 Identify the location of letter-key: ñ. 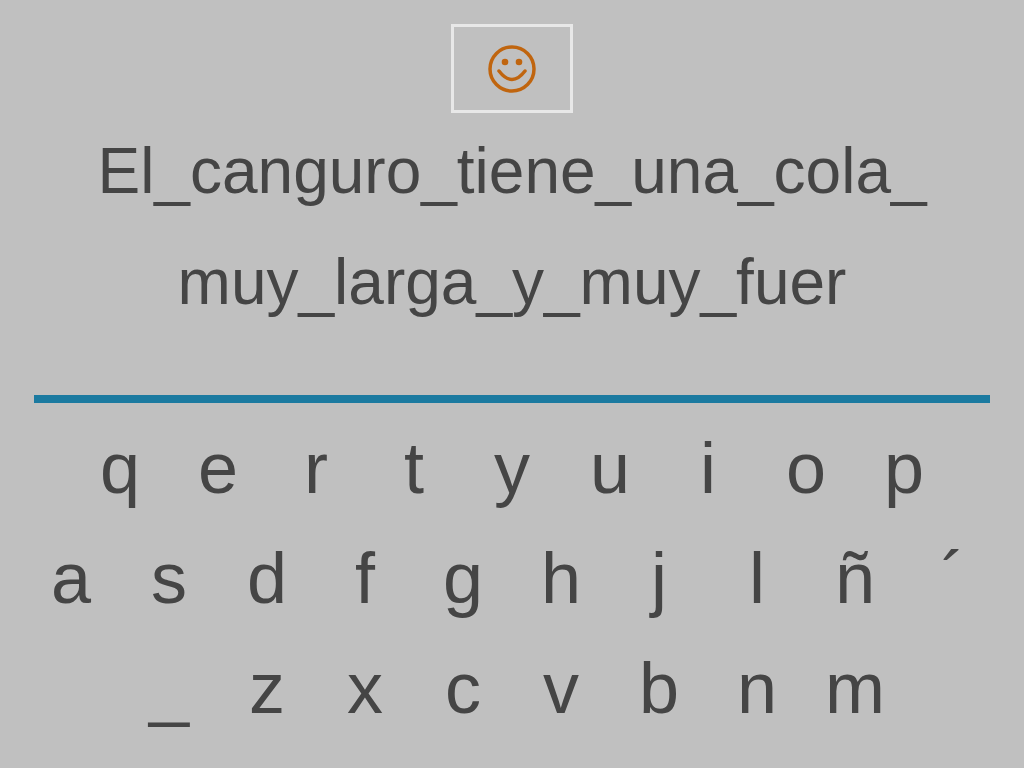
(855, 578).